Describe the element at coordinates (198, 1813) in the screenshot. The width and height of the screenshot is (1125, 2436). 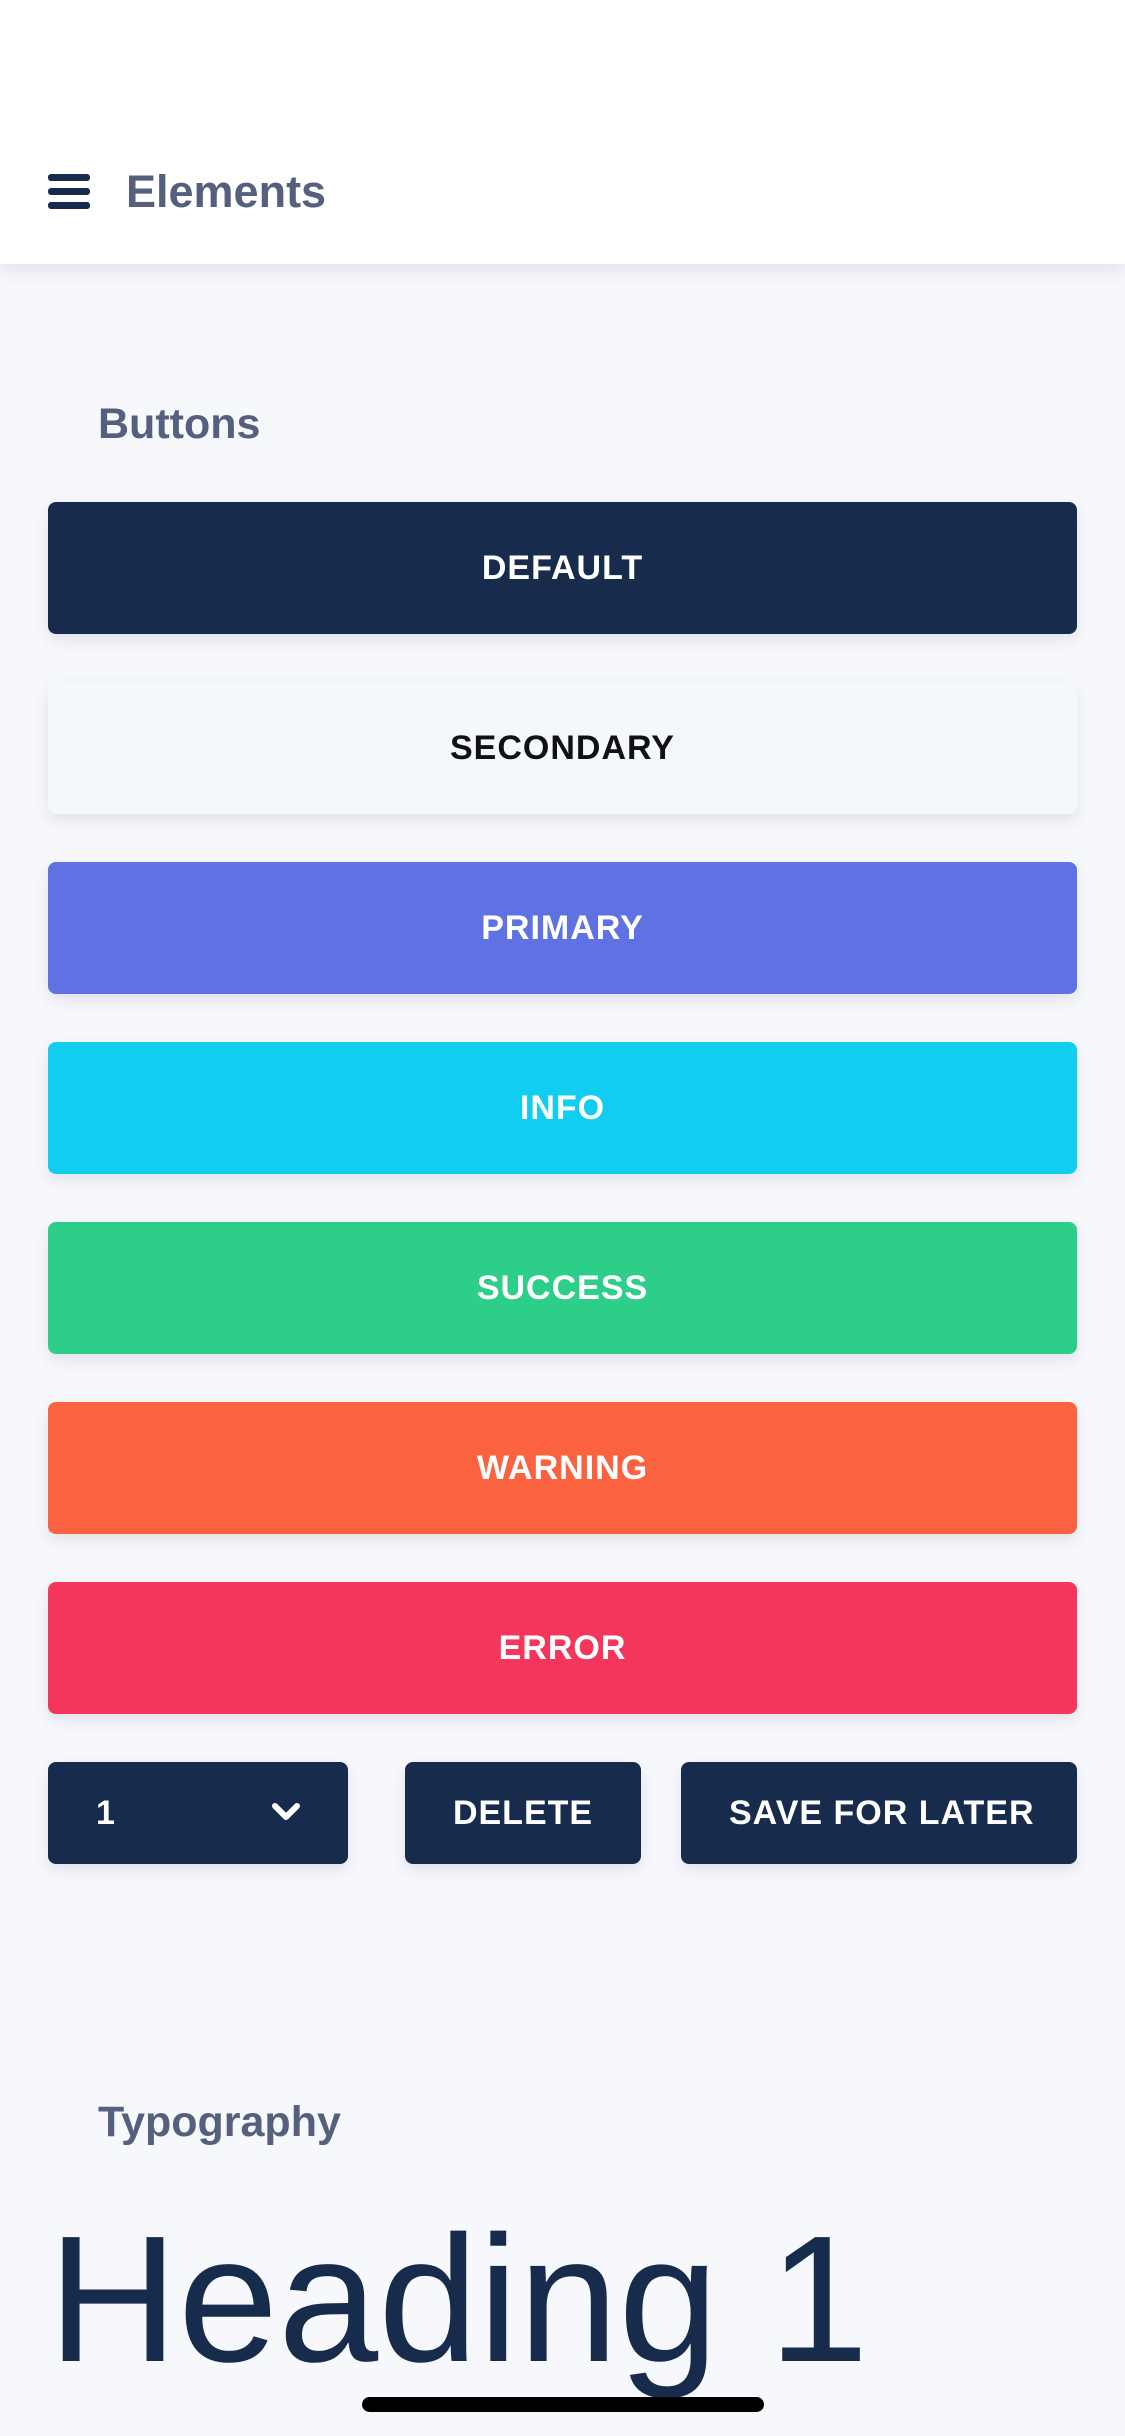
I see `quantity-select: 1` at that location.